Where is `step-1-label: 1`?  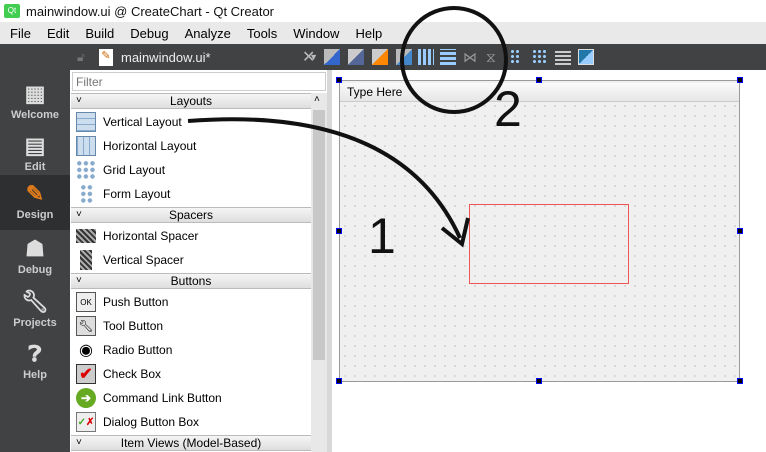
step-1-label: 1 is located at coordinates (382, 236).